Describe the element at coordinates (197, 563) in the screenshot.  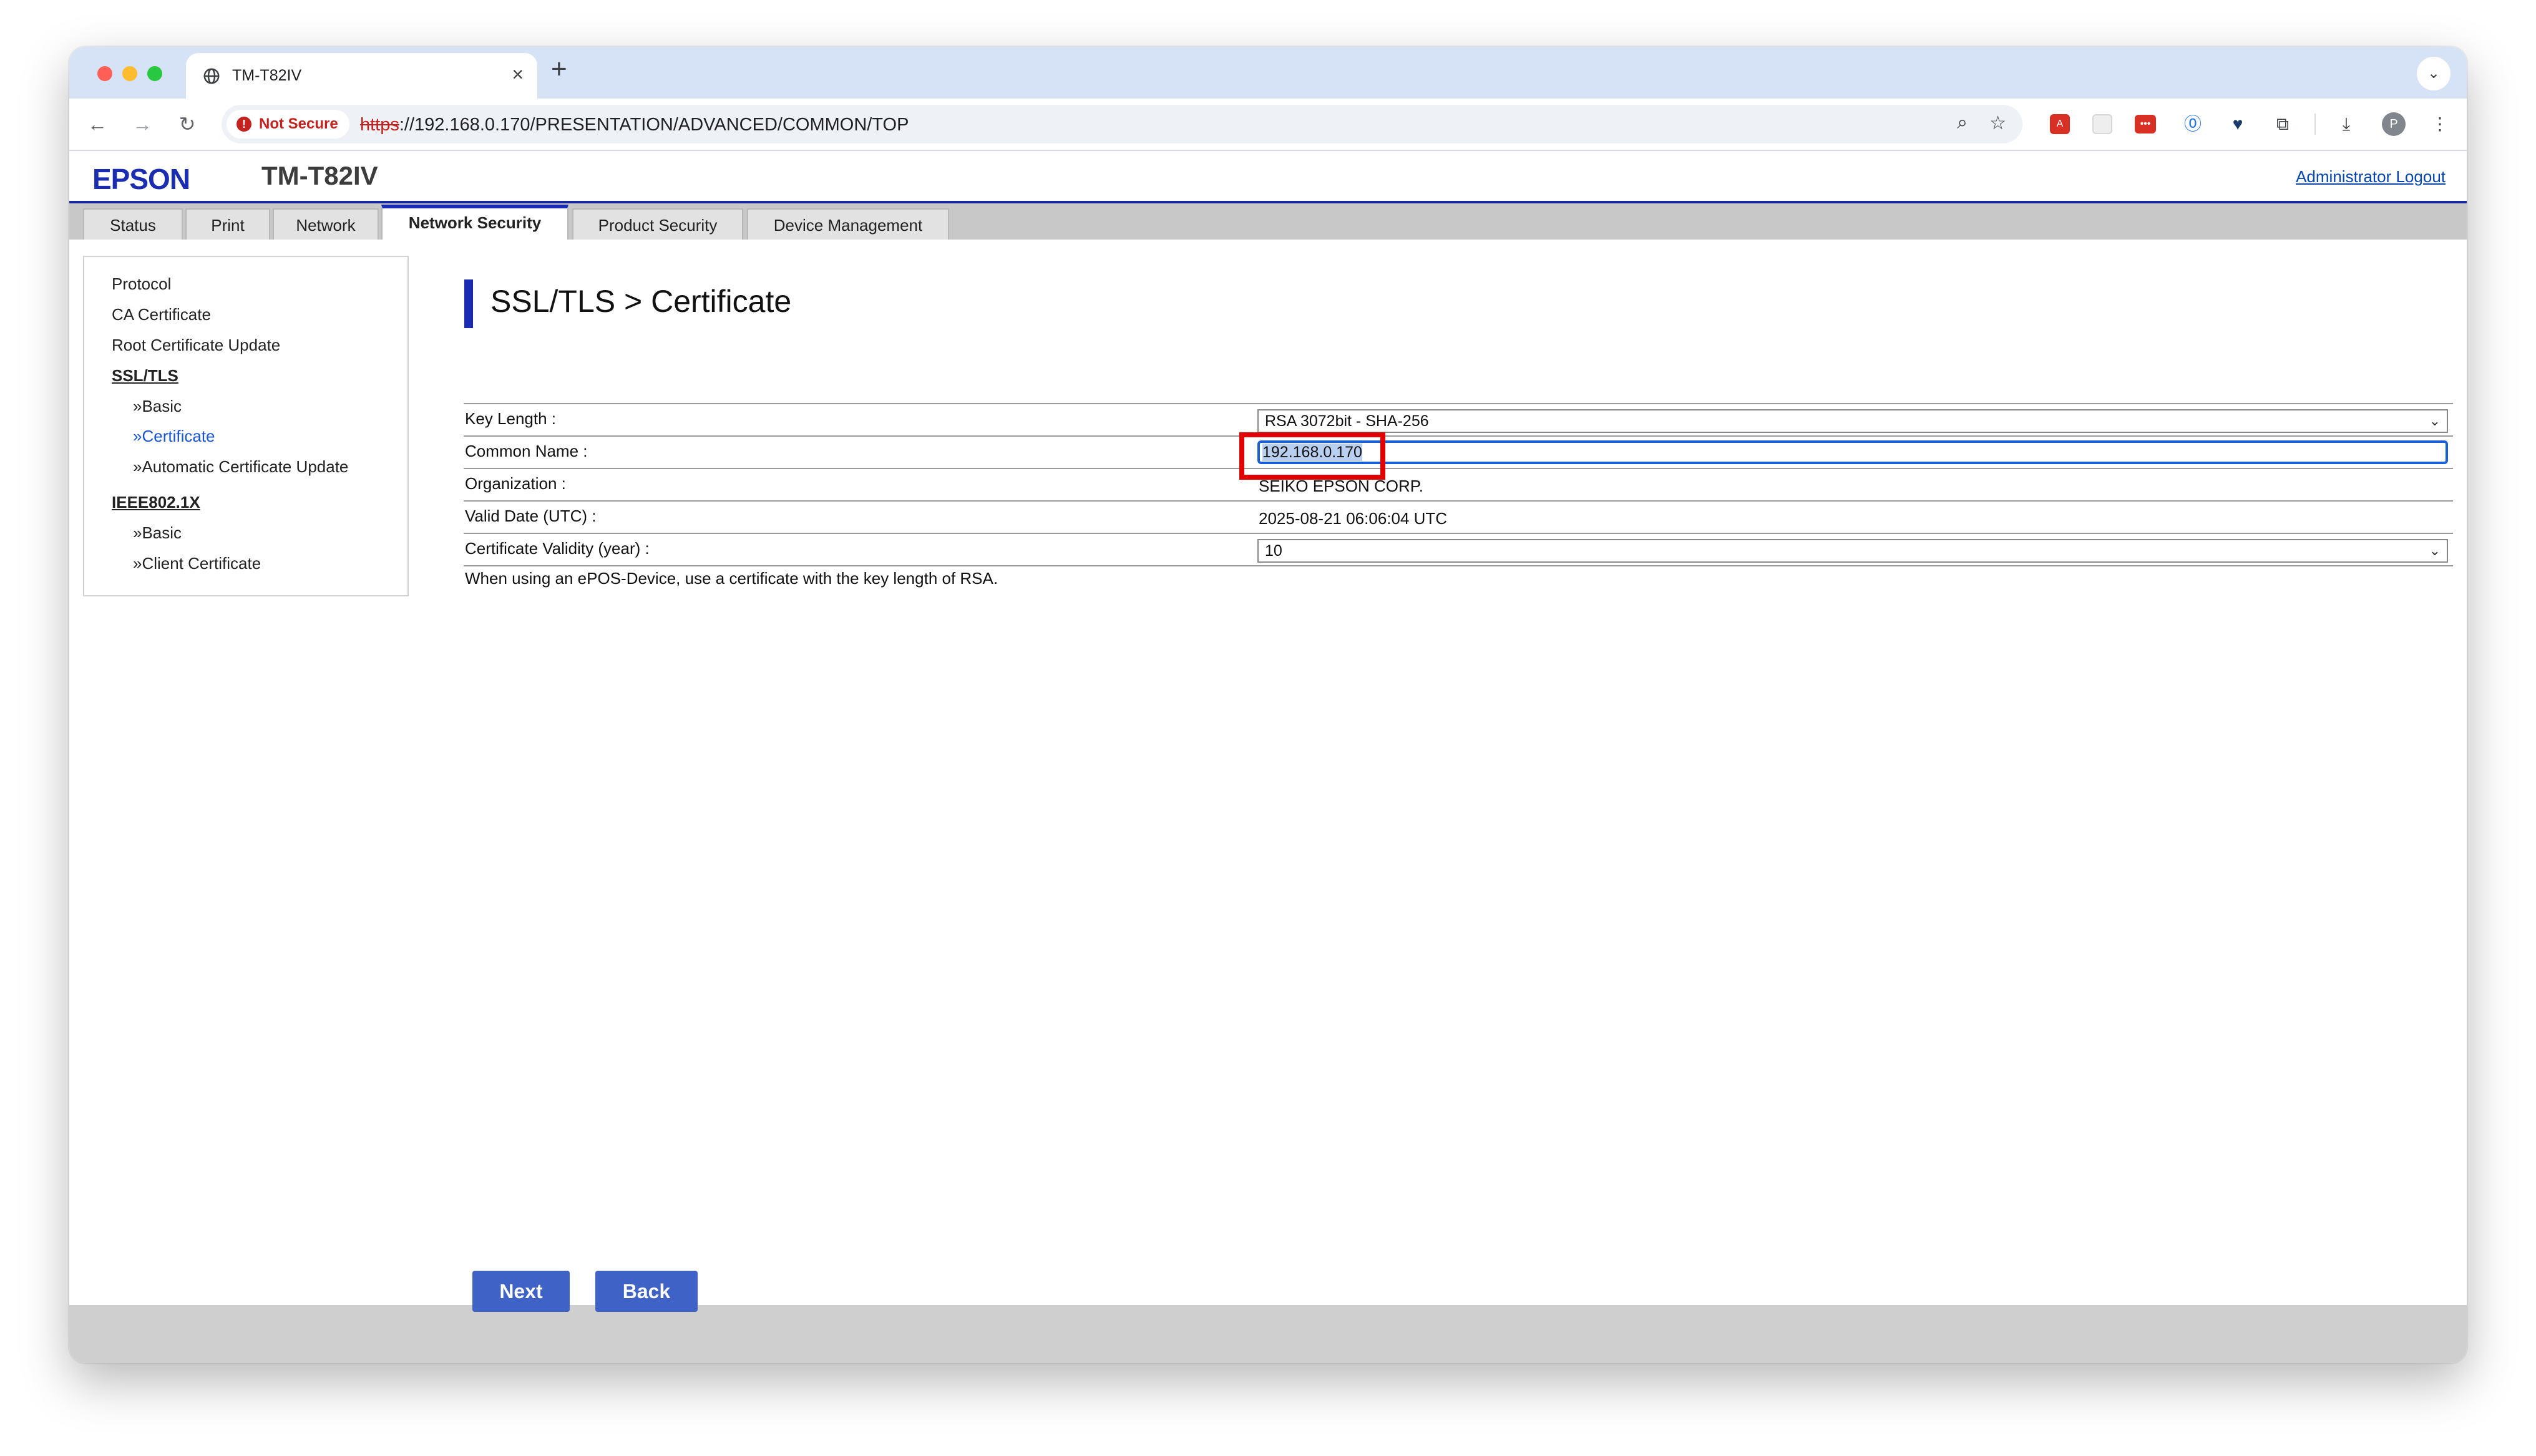
I see `sidebar-item-client-certificate: »Client Certificate` at that location.